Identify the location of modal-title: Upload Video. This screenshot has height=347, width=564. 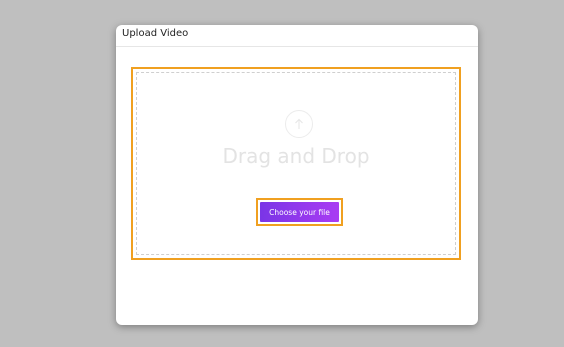
(155, 33).